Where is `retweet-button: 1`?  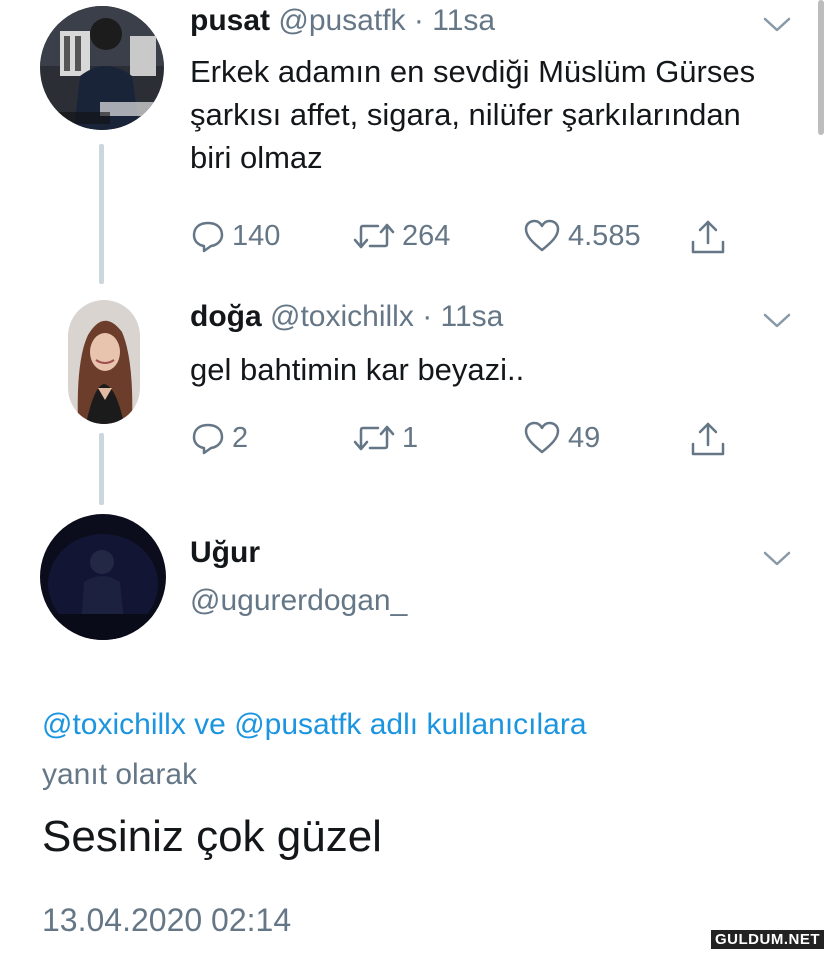
retweet-button: 1 is located at coordinates (385, 438).